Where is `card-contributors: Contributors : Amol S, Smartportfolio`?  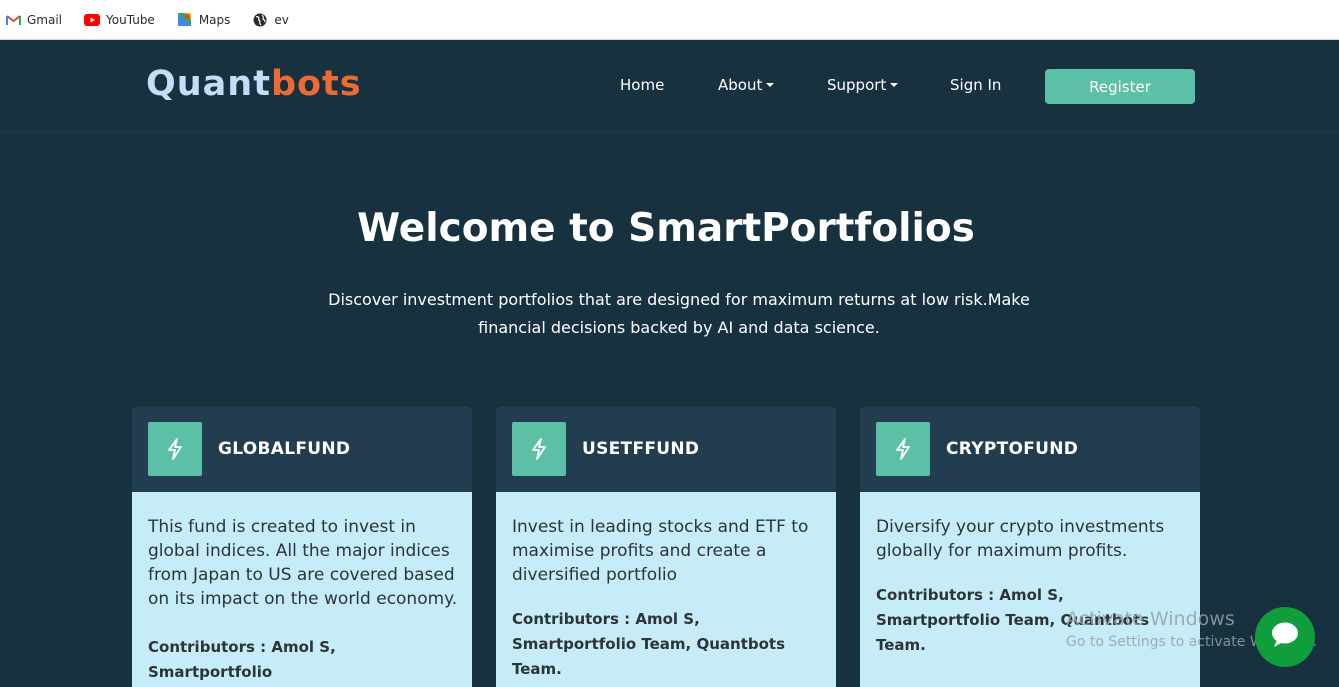 card-contributors: Contributors : Amol S, Smartportfolio is located at coordinates (242, 659).